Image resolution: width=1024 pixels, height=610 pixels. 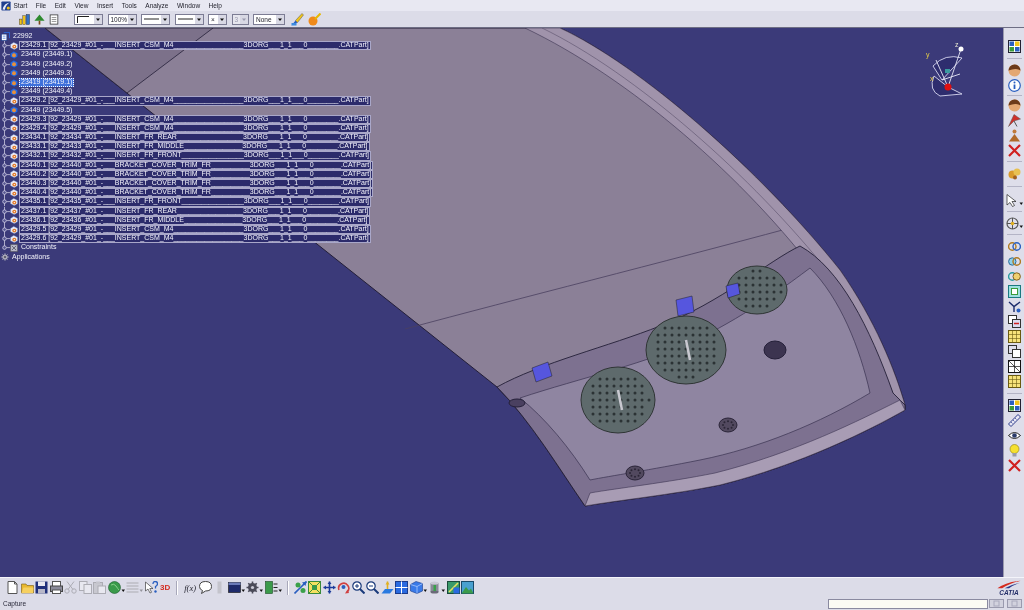 I want to click on flag-icon, so click(x=1014, y=120).